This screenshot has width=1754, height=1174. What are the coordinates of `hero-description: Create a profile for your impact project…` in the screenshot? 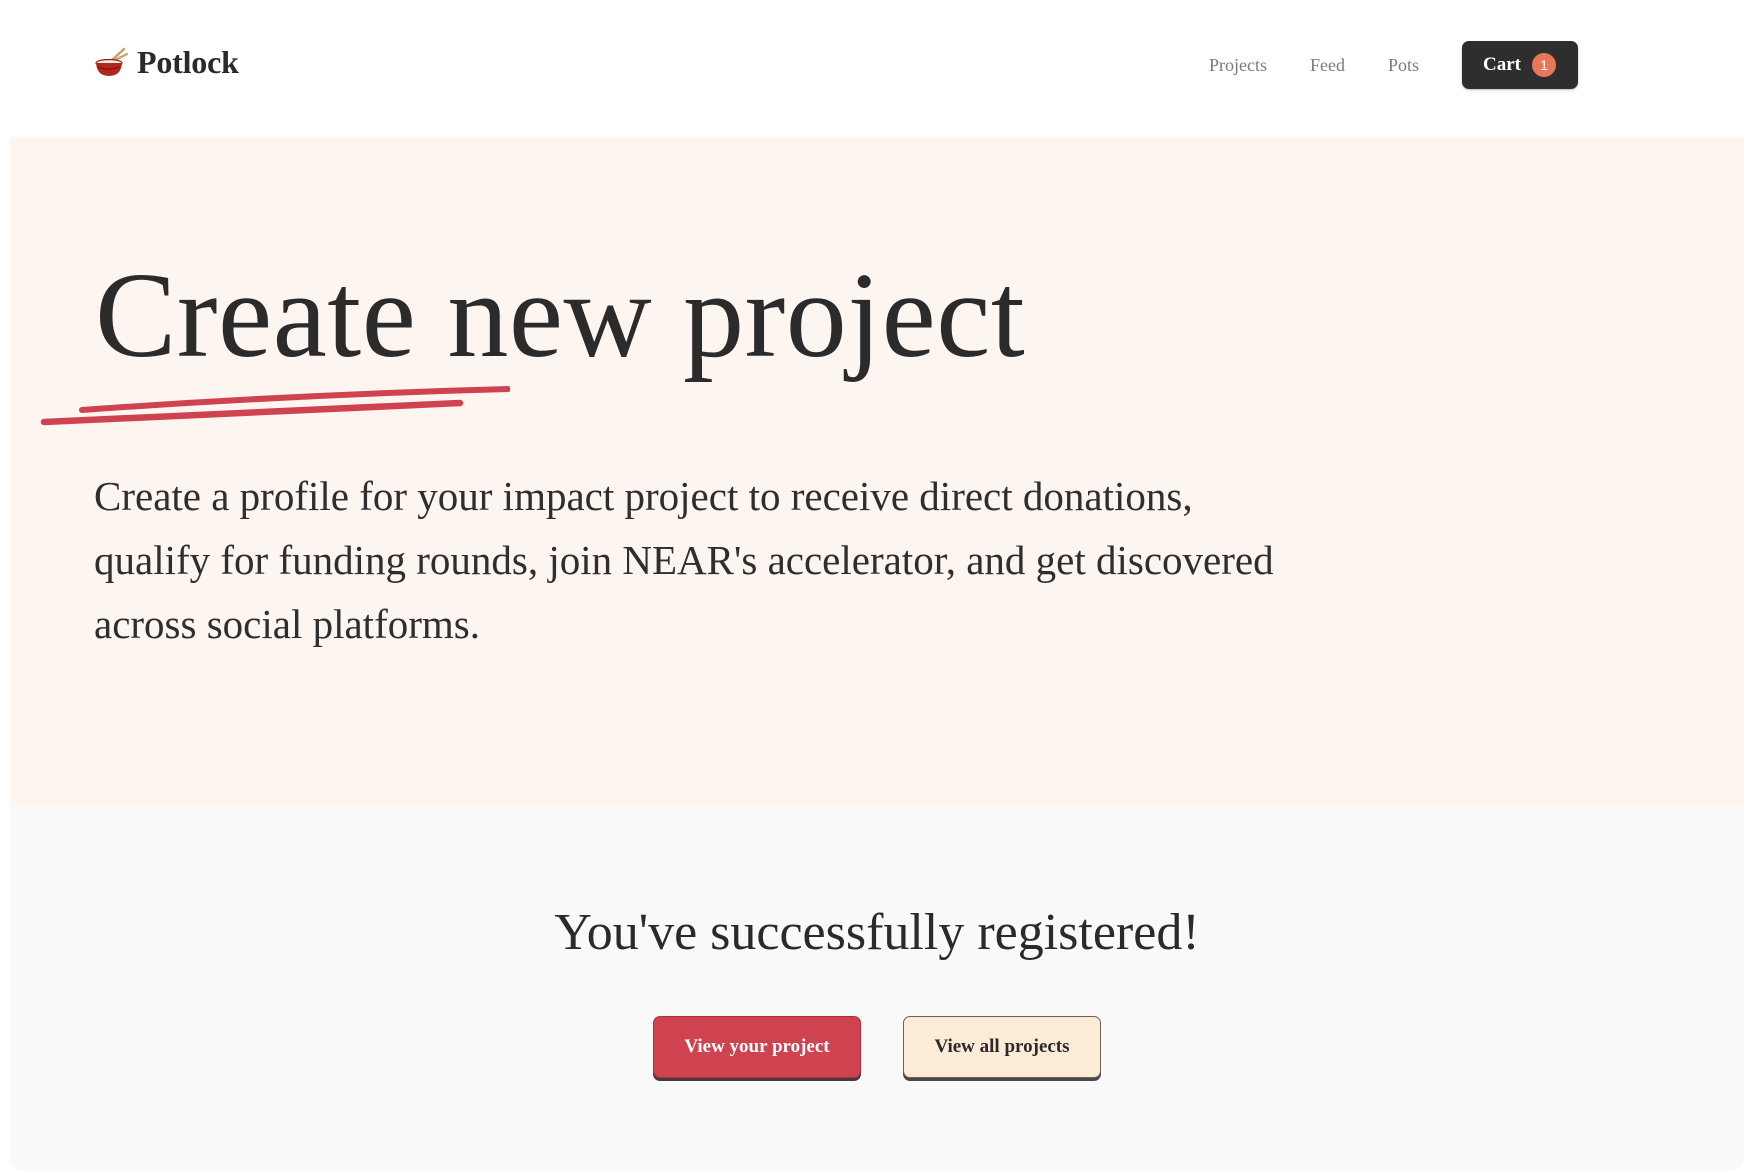 It's located at (684, 560).